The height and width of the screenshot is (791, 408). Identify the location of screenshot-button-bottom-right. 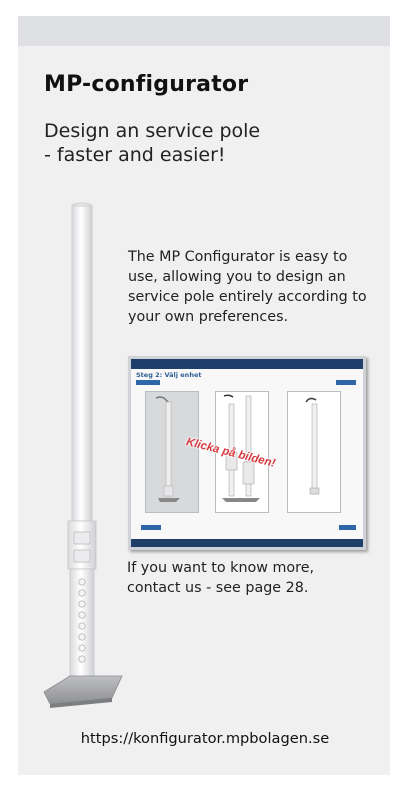
(347, 527).